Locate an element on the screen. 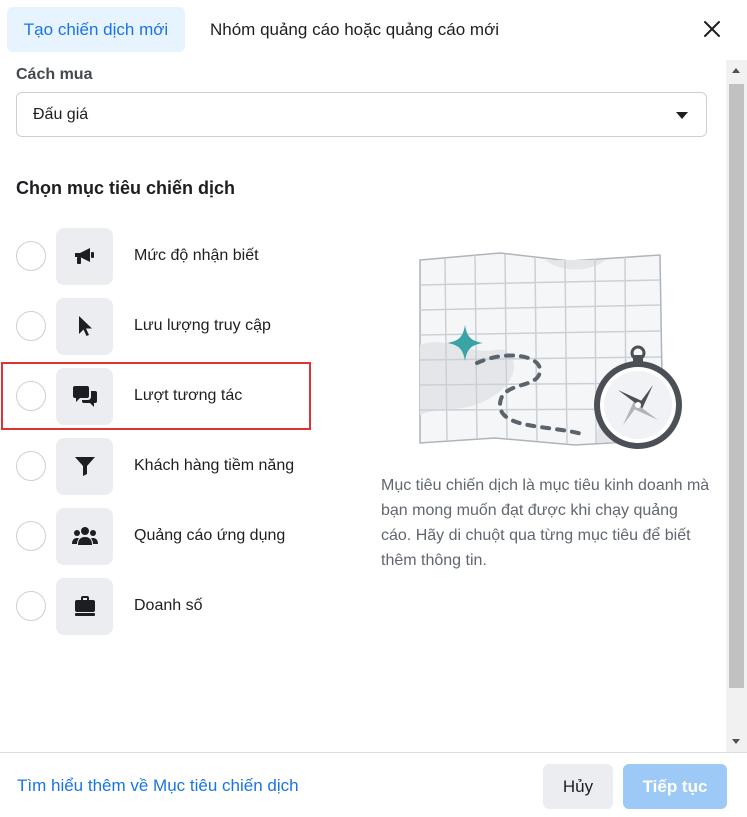 This screenshot has height=817, width=747. objective-traffic: Lưu lượng truy cập is located at coordinates (166, 326).